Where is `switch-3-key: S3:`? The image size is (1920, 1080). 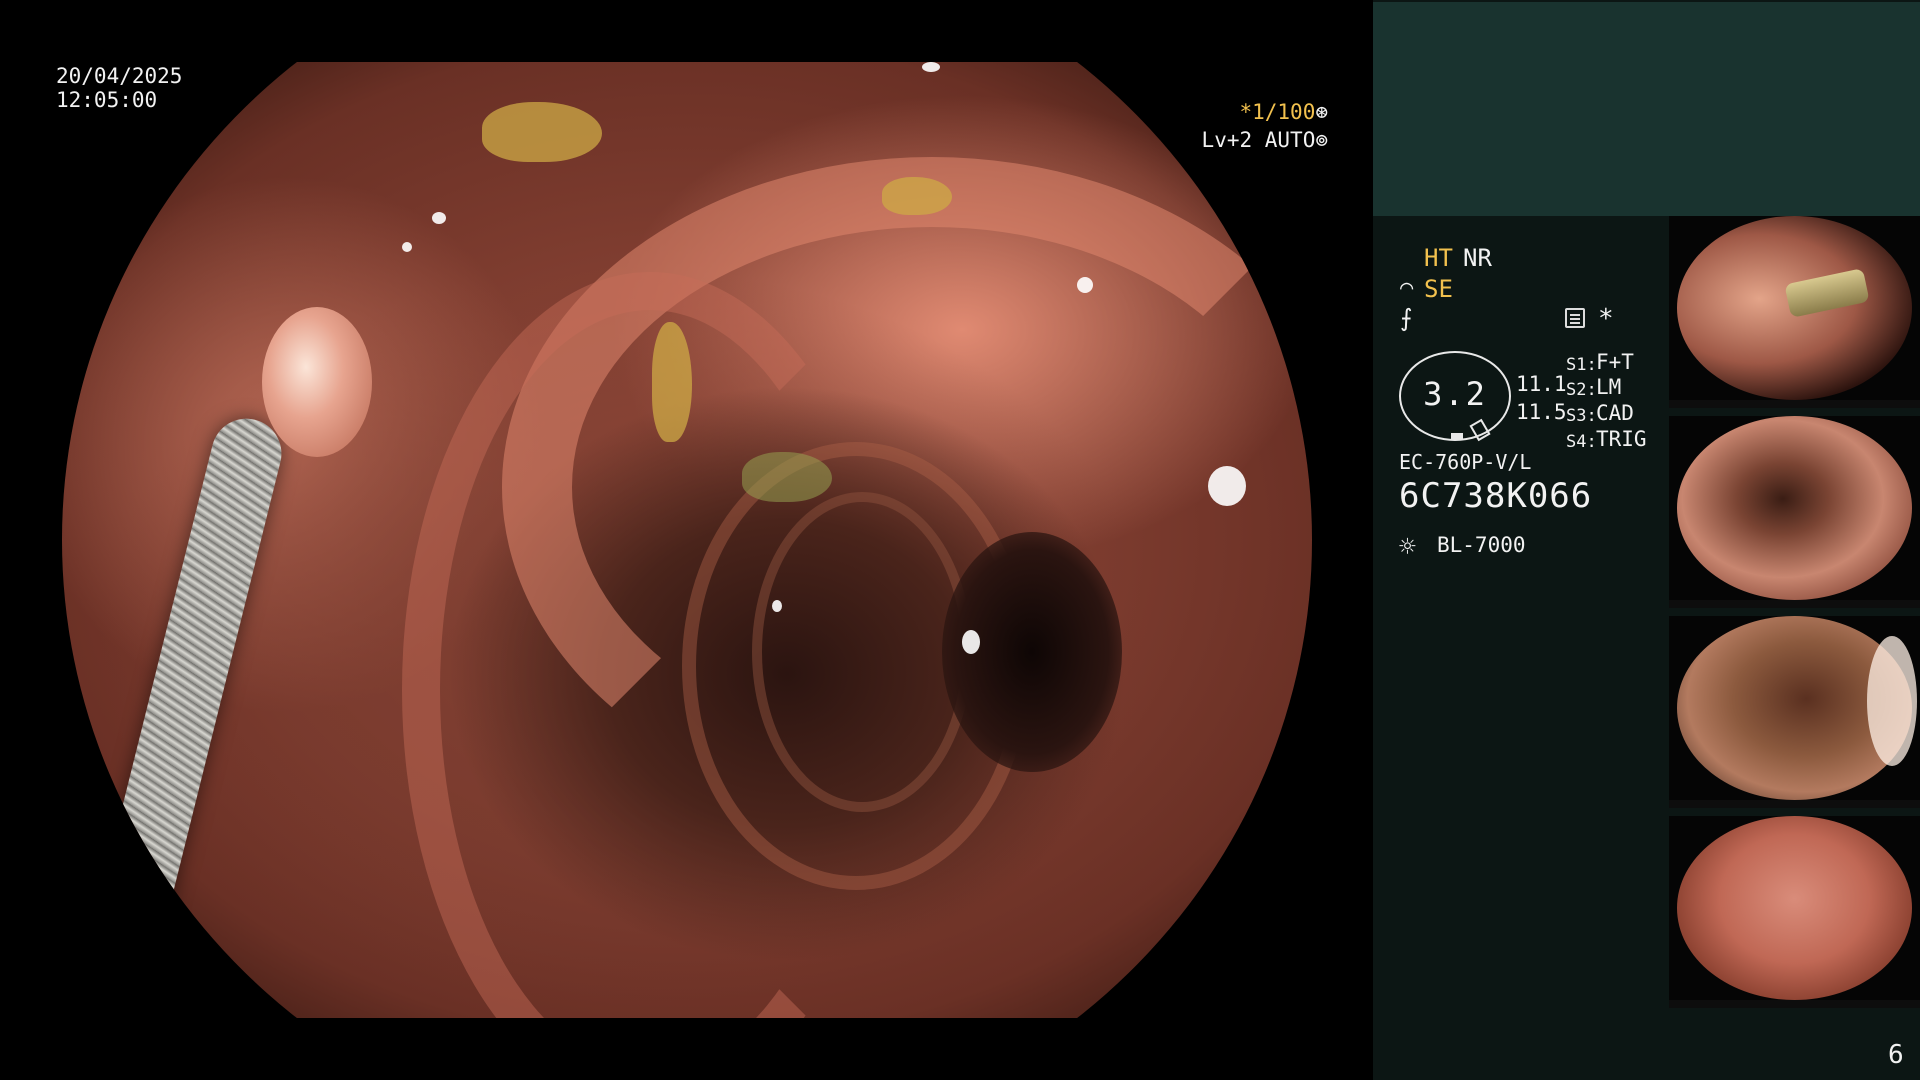 switch-3-key: S3: is located at coordinates (1581, 416).